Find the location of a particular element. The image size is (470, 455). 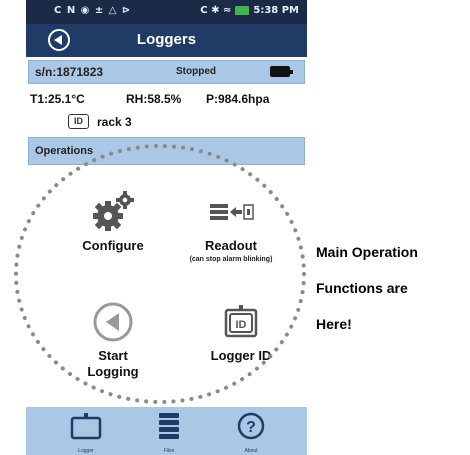

title-bar: Loggers is located at coordinates (166, 40).